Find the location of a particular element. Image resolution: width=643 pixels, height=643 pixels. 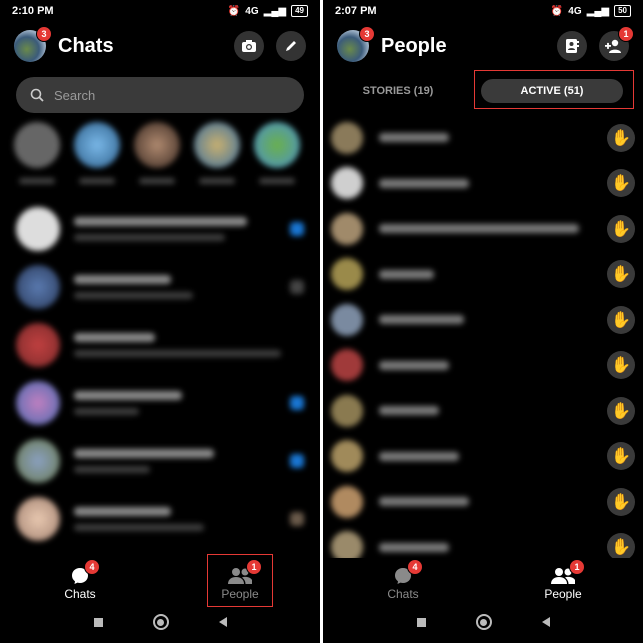

status-time: 2:10 PM is located at coordinates (33, 11).